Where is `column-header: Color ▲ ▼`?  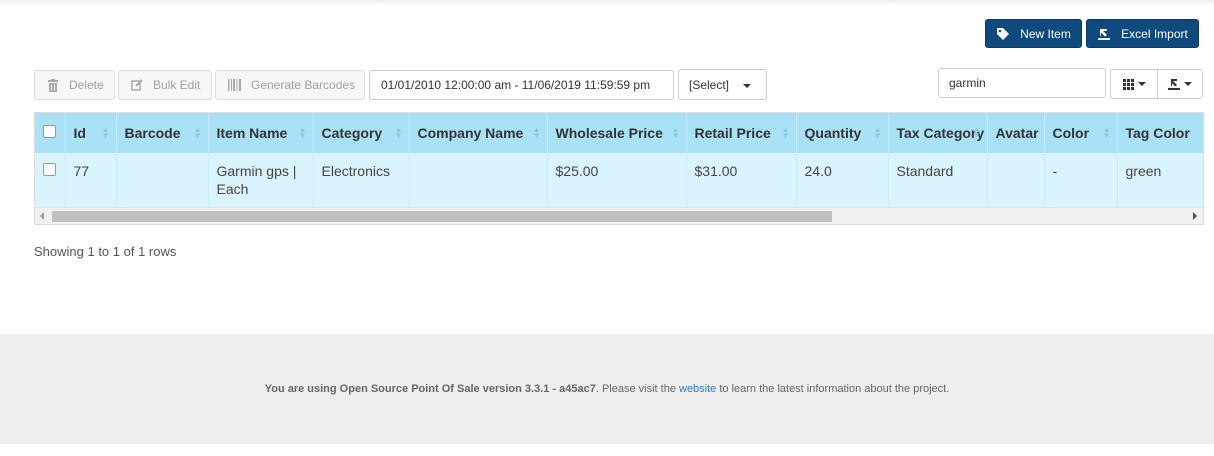 column-header: Color ▲ ▼ is located at coordinates (1081, 133).